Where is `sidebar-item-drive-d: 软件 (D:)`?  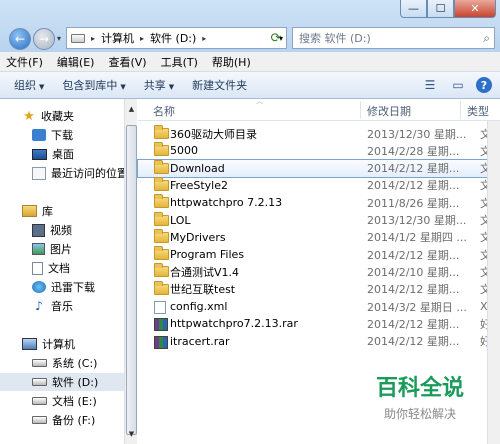
sidebar-item-drive-d: 软件 (D:) is located at coordinates (62, 382).